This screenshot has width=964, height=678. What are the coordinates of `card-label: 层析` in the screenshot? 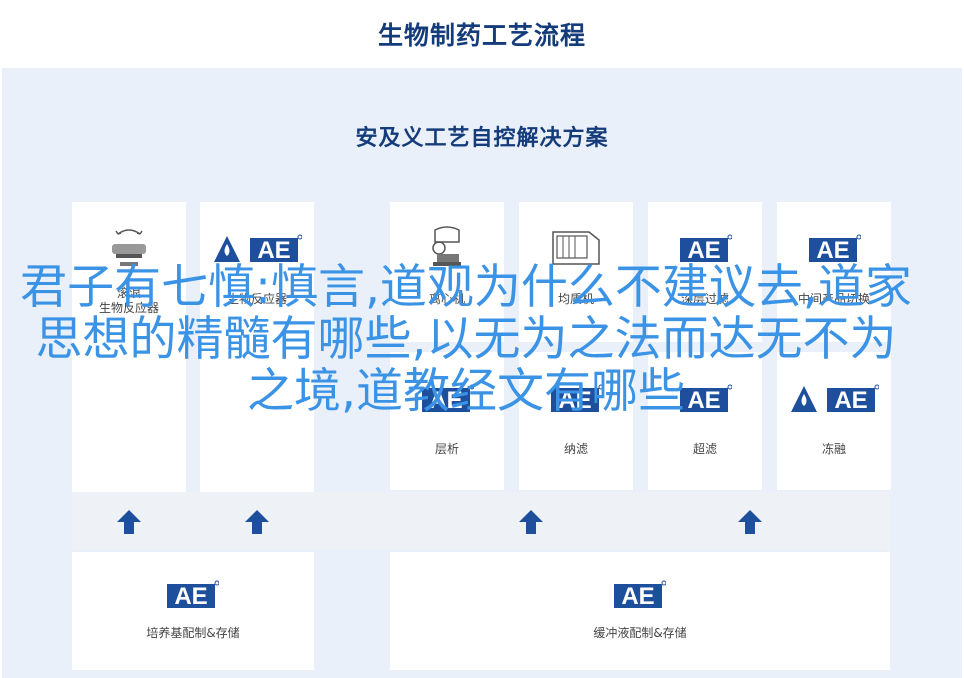 It's located at (446, 449).